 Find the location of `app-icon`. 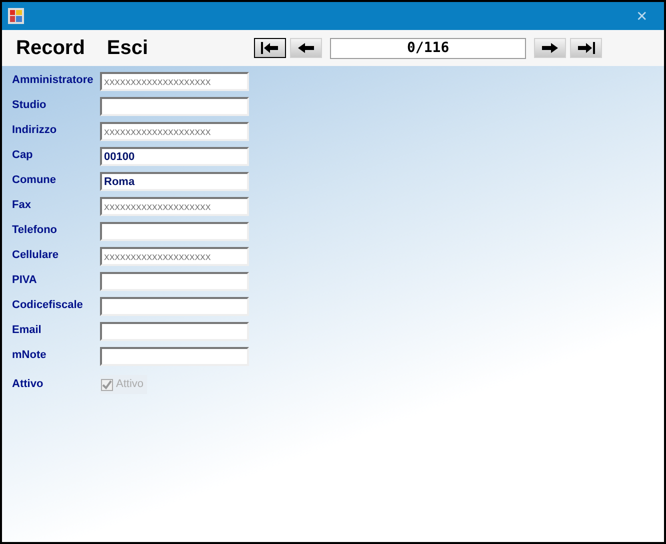

app-icon is located at coordinates (16, 16).